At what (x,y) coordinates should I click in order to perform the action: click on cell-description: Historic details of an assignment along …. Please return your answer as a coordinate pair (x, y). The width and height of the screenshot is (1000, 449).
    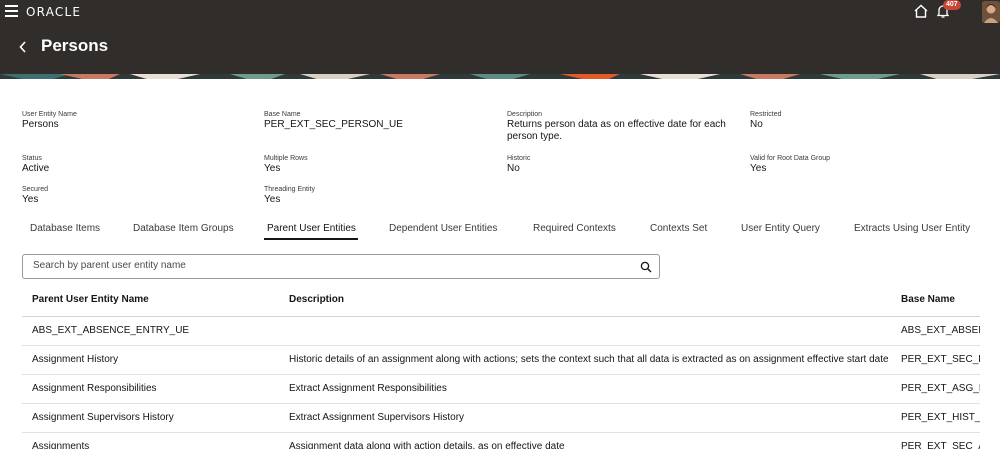
    Looking at the image, I should click on (589, 359).